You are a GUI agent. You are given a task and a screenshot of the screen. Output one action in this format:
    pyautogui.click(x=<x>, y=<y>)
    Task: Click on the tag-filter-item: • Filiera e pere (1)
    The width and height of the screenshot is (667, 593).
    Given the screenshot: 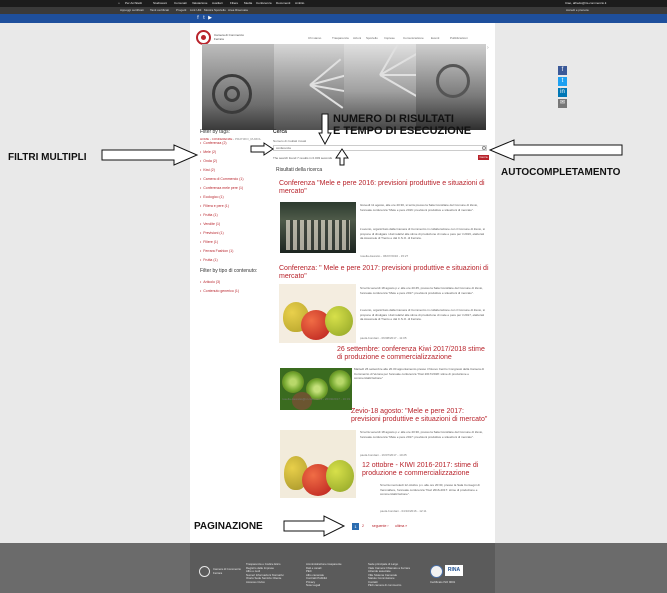 What is the action you would take?
    pyautogui.click(x=214, y=206)
    